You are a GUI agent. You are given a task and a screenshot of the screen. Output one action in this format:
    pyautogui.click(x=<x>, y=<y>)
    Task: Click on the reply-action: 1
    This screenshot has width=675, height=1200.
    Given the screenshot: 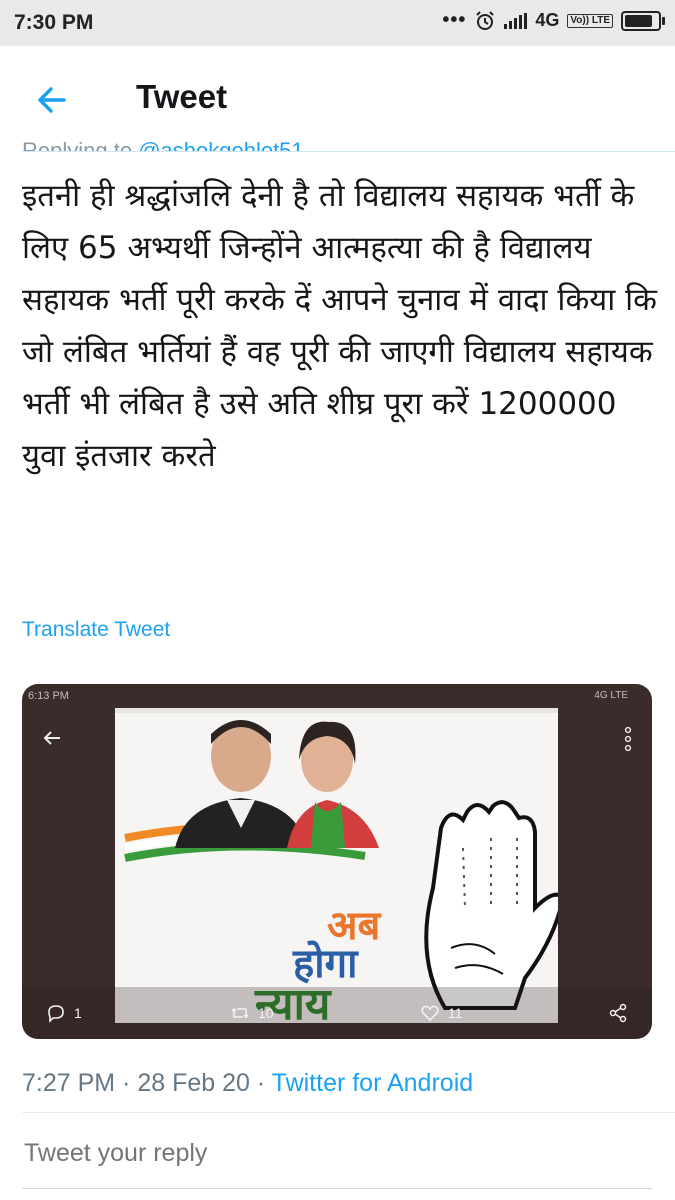 What is the action you would take?
    pyautogui.click(x=64, y=1013)
    